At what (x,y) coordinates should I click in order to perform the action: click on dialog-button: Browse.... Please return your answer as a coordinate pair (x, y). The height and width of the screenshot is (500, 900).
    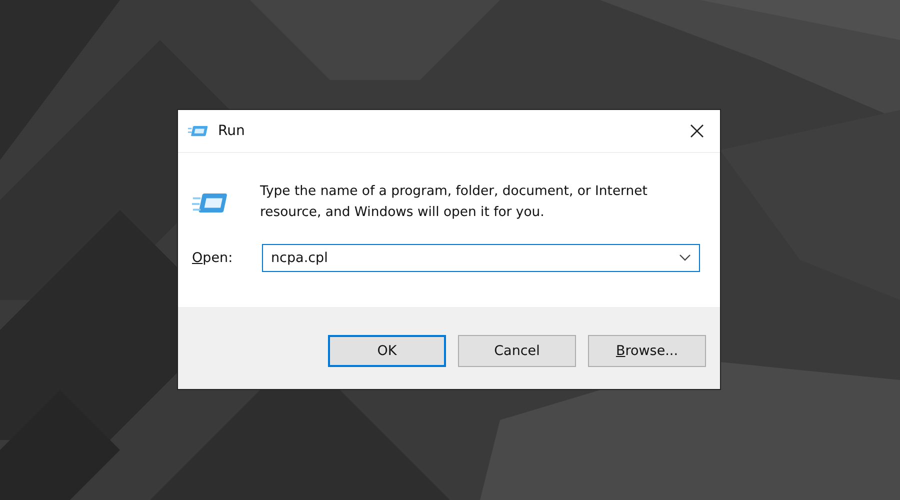
    Looking at the image, I should click on (647, 351).